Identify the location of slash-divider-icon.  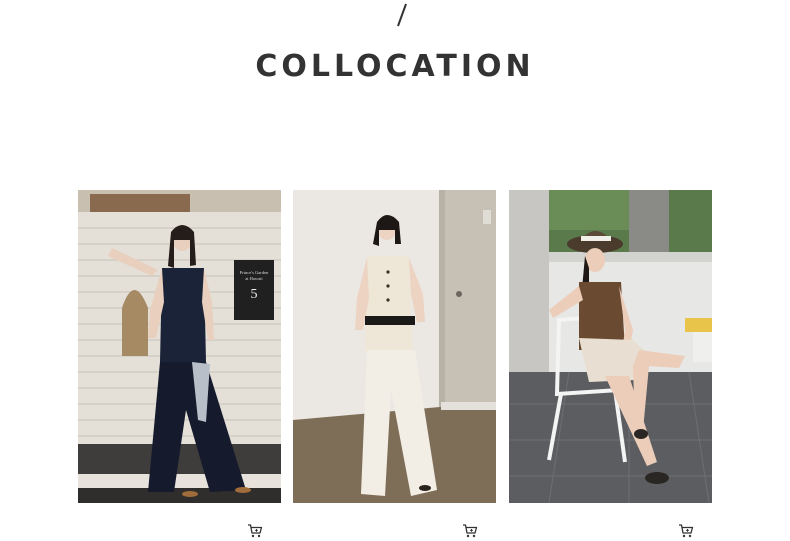
(402, 15).